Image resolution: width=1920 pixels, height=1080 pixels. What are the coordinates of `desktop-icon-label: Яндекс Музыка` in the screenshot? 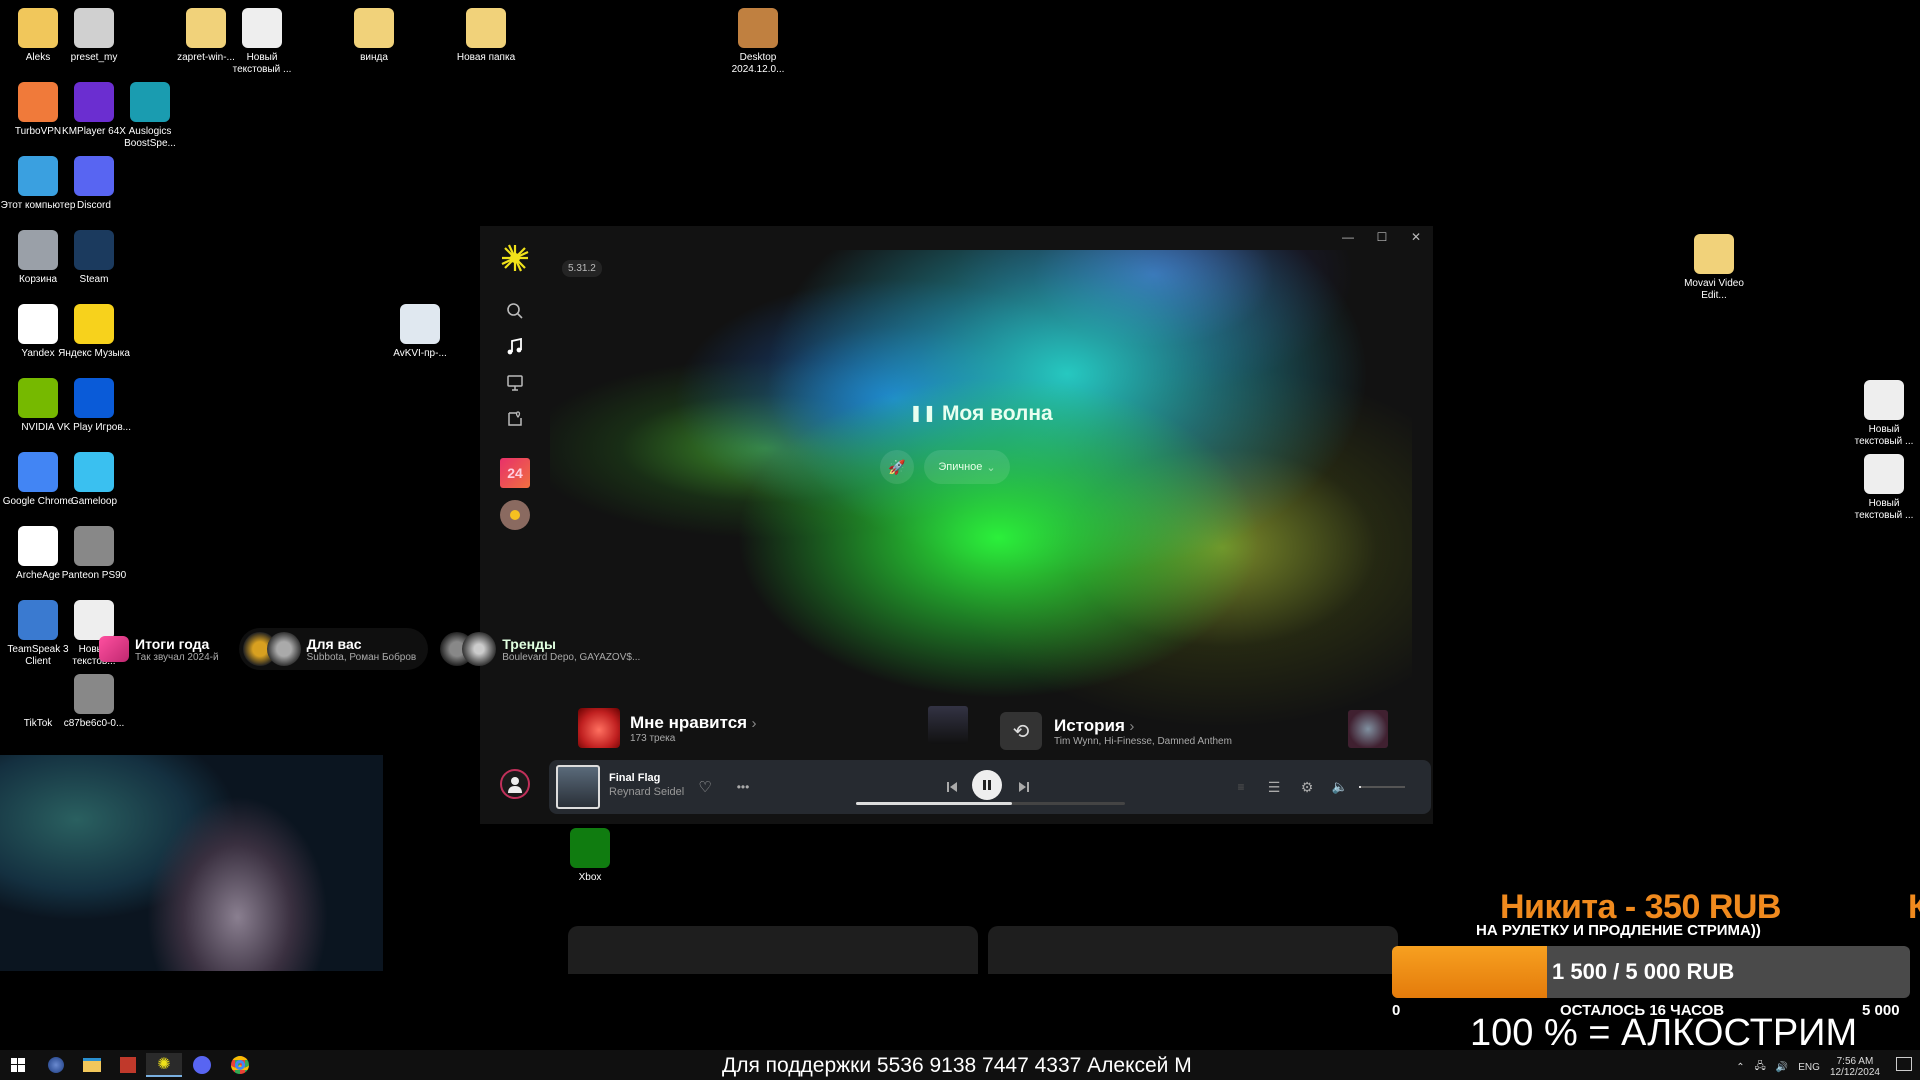 It's located at (94, 353).